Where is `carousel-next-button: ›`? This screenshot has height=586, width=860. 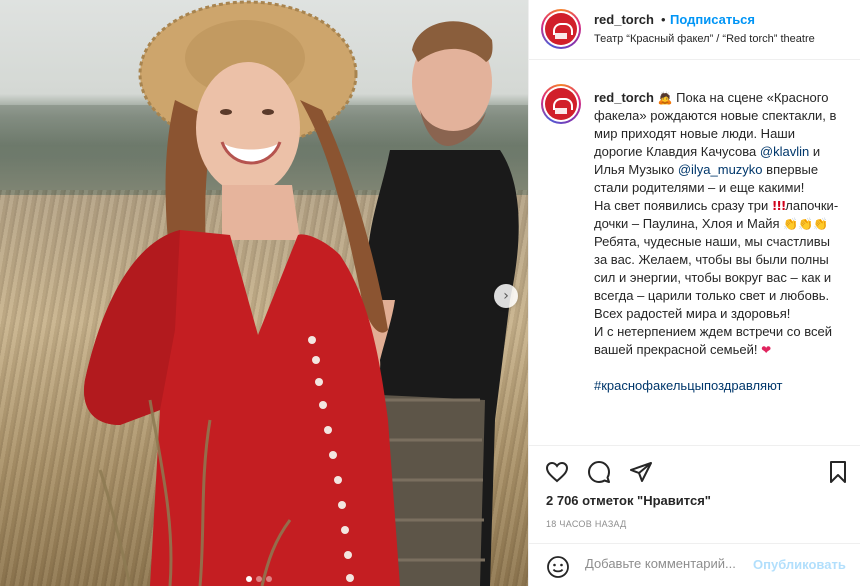 carousel-next-button: › is located at coordinates (506, 296).